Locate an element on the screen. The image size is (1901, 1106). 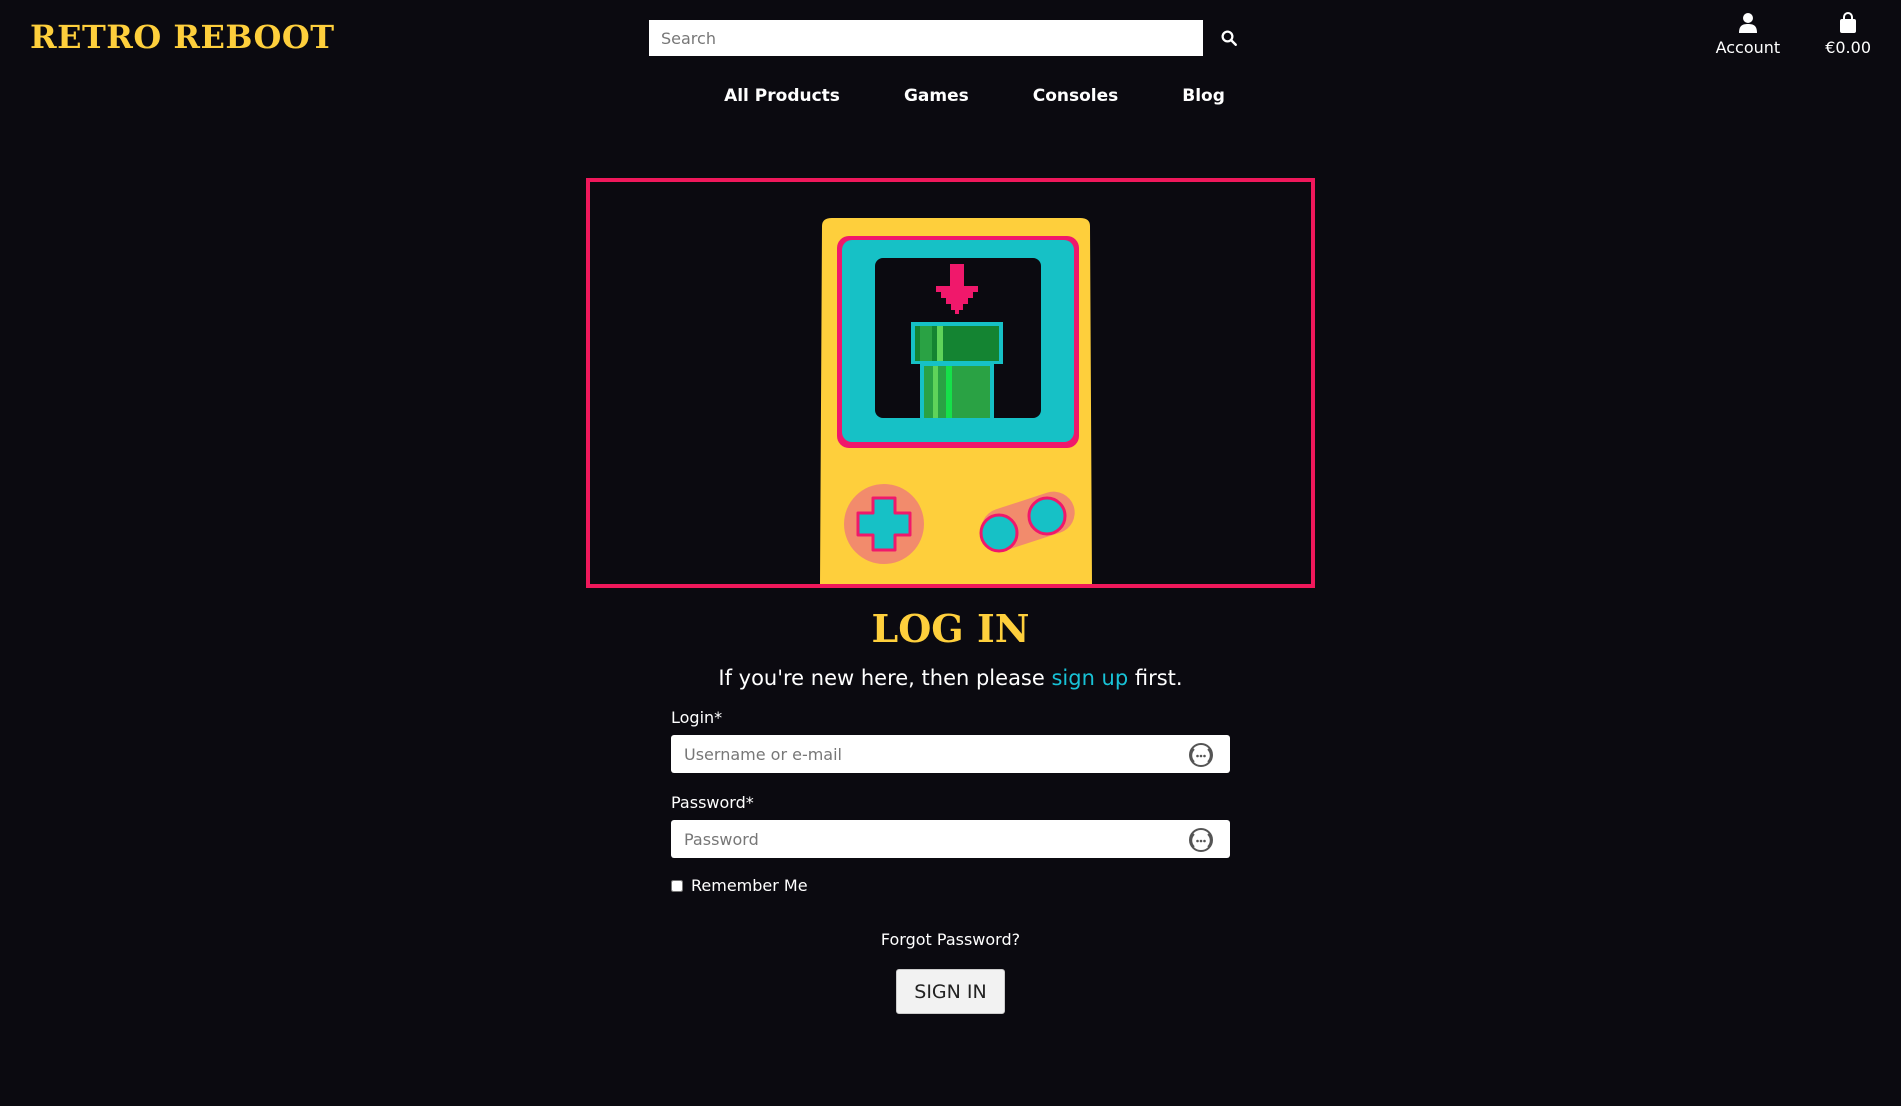
signup-link: sign up is located at coordinates (1089, 678).